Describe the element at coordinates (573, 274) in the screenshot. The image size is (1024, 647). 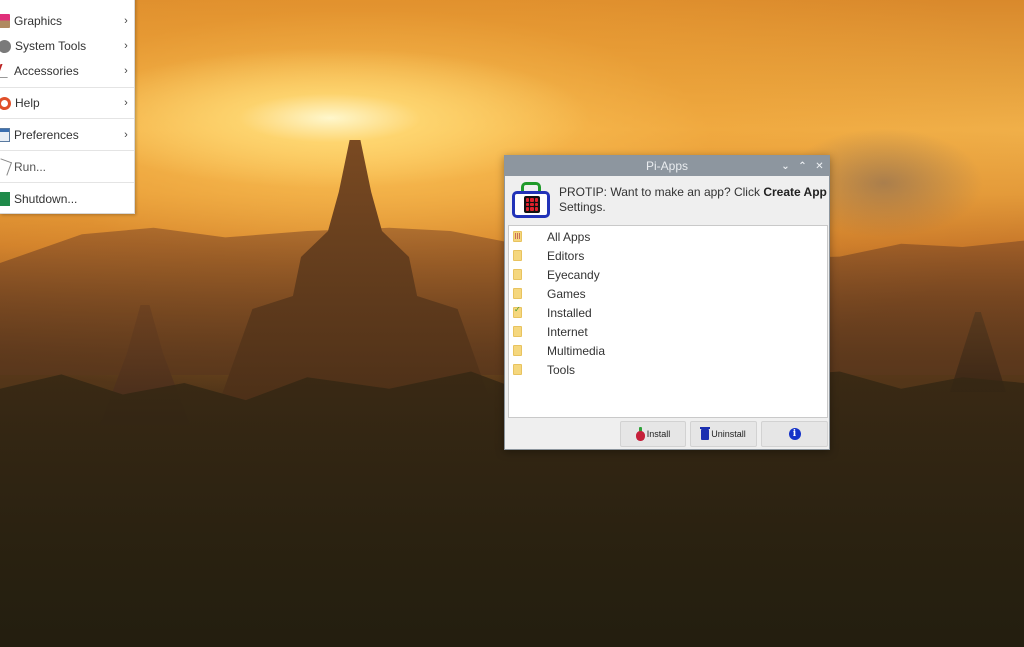
I see `category-label: Eyecandy` at that location.